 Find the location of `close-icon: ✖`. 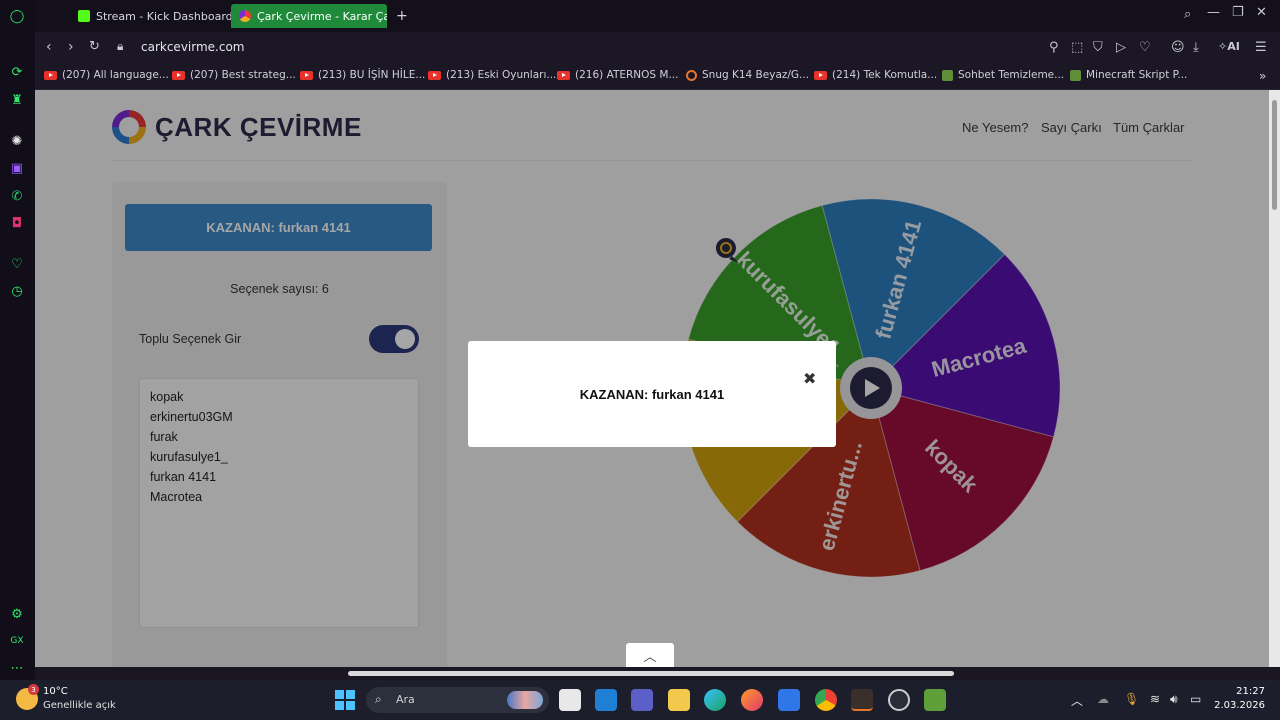

close-icon: ✖ is located at coordinates (809, 378).